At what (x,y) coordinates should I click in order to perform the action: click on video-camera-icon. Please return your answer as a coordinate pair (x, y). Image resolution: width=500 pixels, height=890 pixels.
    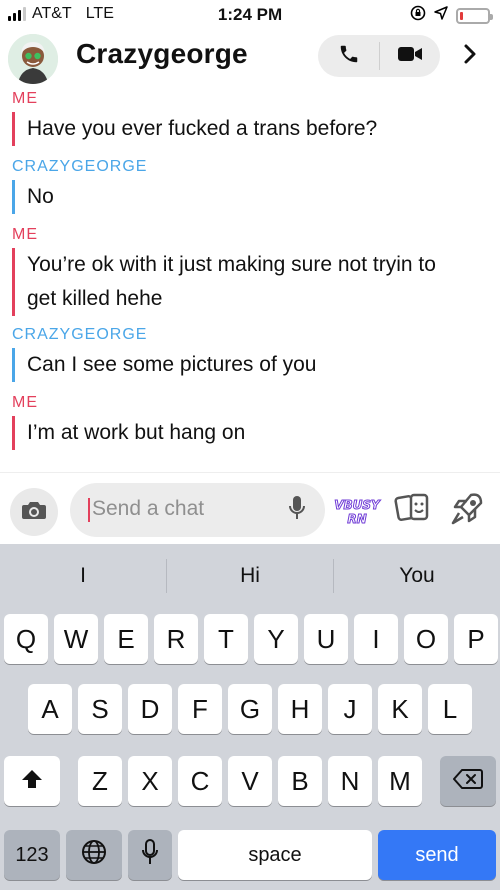
    Looking at the image, I should click on (410, 56).